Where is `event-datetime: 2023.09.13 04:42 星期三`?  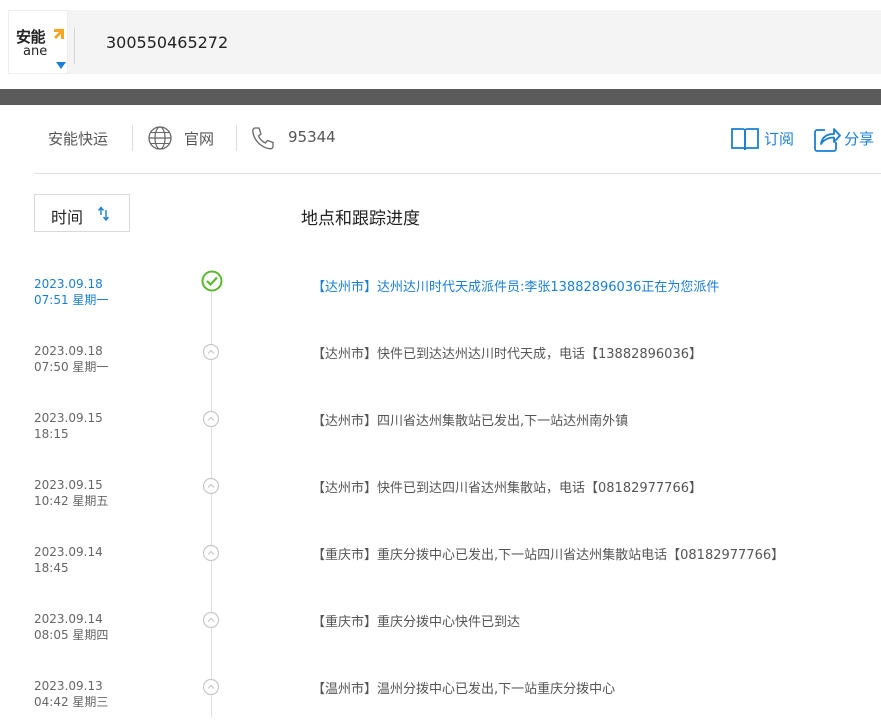
event-datetime: 2023.09.13 04:42 星期三 is located at coordinates (71, 694).